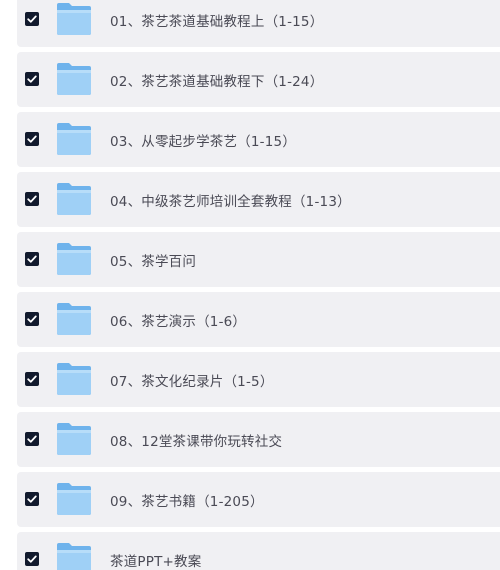 Image resolution: width=500 pixels, height=570 pixels. I want to click on list-item: 04、中级茶艺师培训全套教程（1-13）, so click(258, 199).